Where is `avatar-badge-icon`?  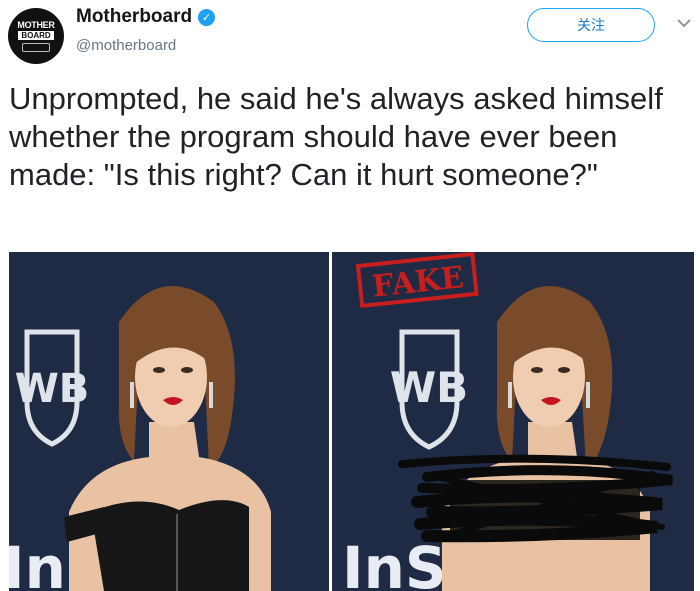
avatar-badge-icon is located at coordinates (36, 47).